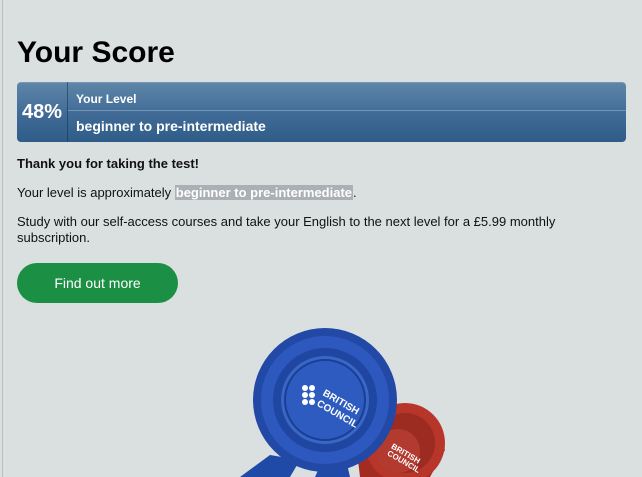  I want to click on blue-rosette-icon: BRITISH COUNCIL, so click(325, 400).